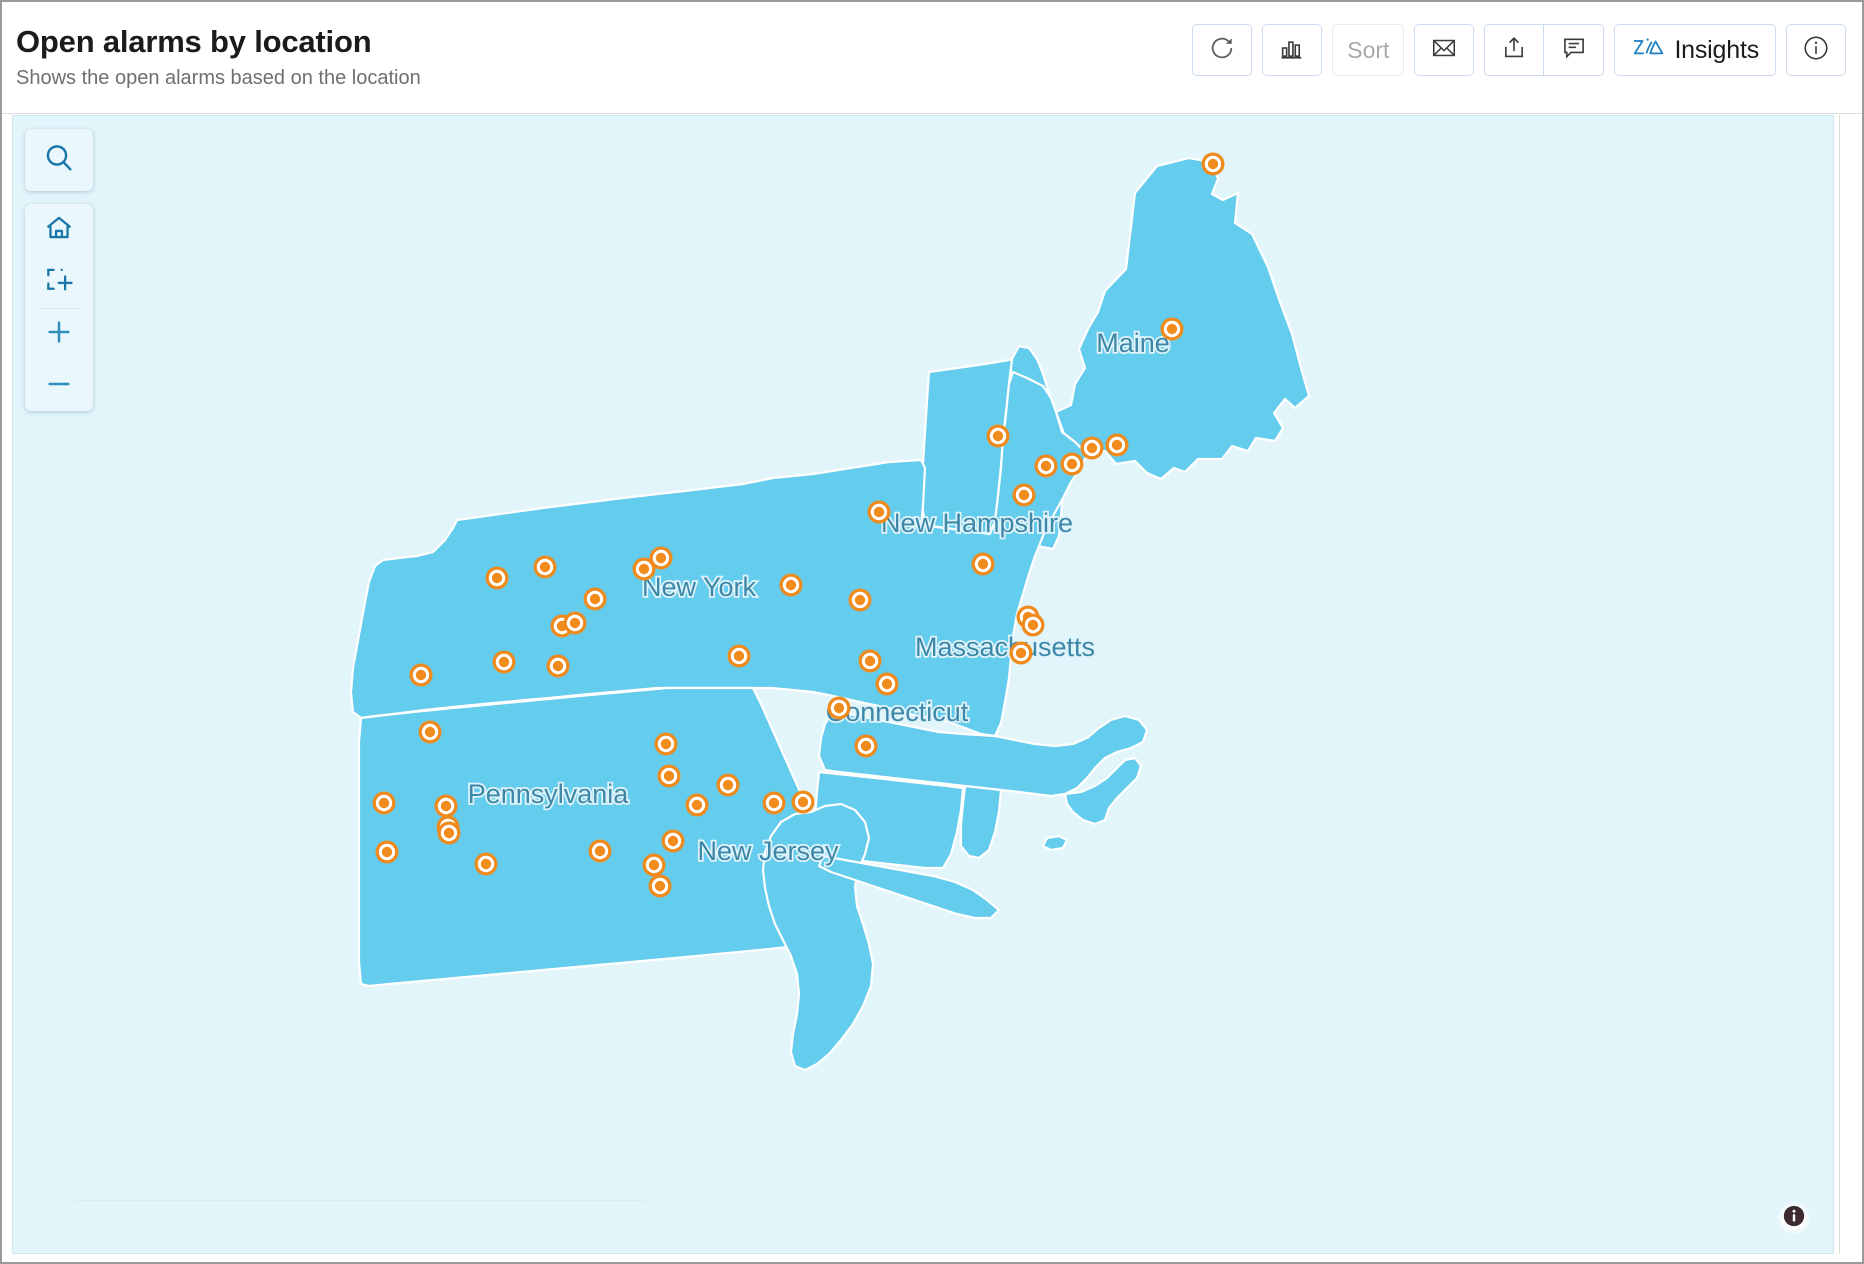  I want to click on sort-label: Sort, so click(1368, 49).